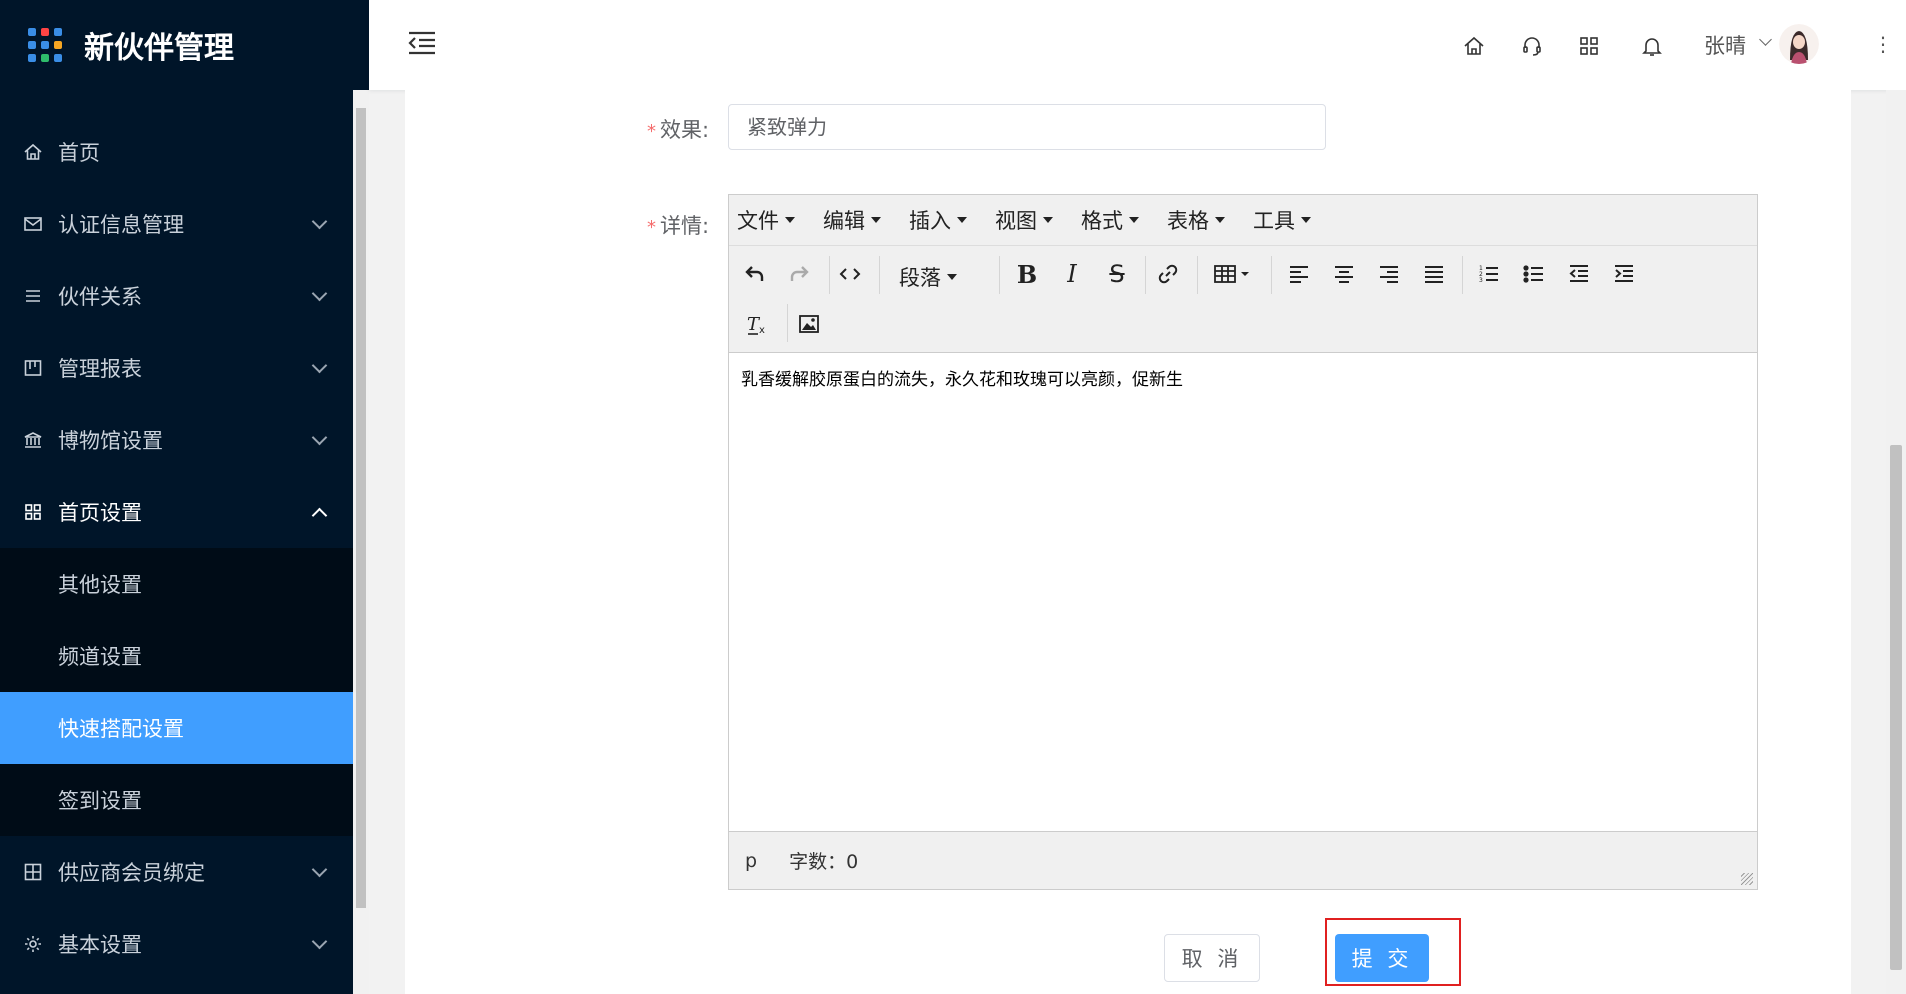 This screenshot has height=994, width=1906. I want to click on sidebar-item-label: 首页, so click(79, 153).